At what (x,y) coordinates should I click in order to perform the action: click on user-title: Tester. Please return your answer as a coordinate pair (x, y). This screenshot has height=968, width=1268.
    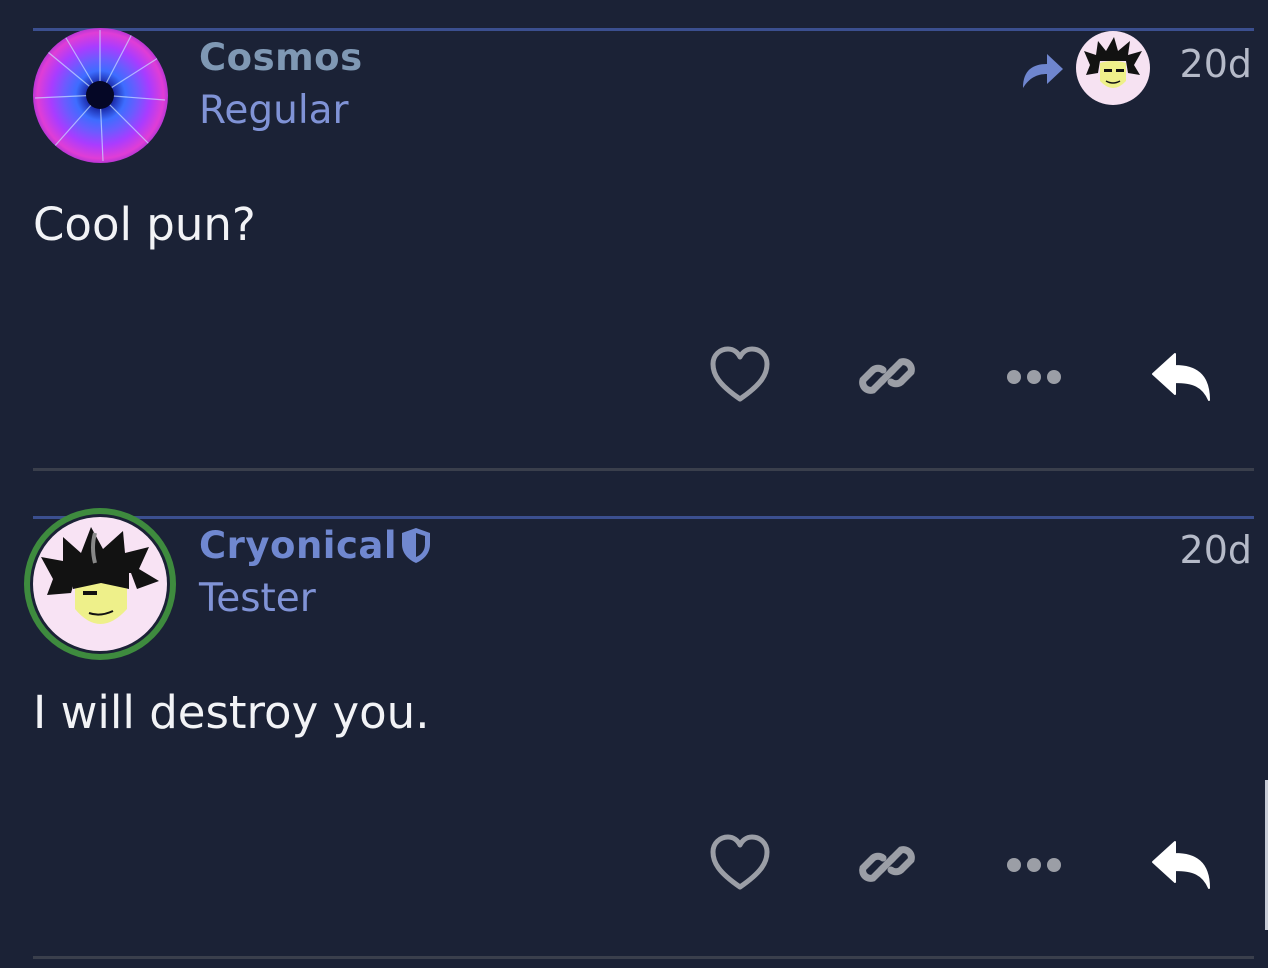
    Looking at the image, I should click on (257, 598).